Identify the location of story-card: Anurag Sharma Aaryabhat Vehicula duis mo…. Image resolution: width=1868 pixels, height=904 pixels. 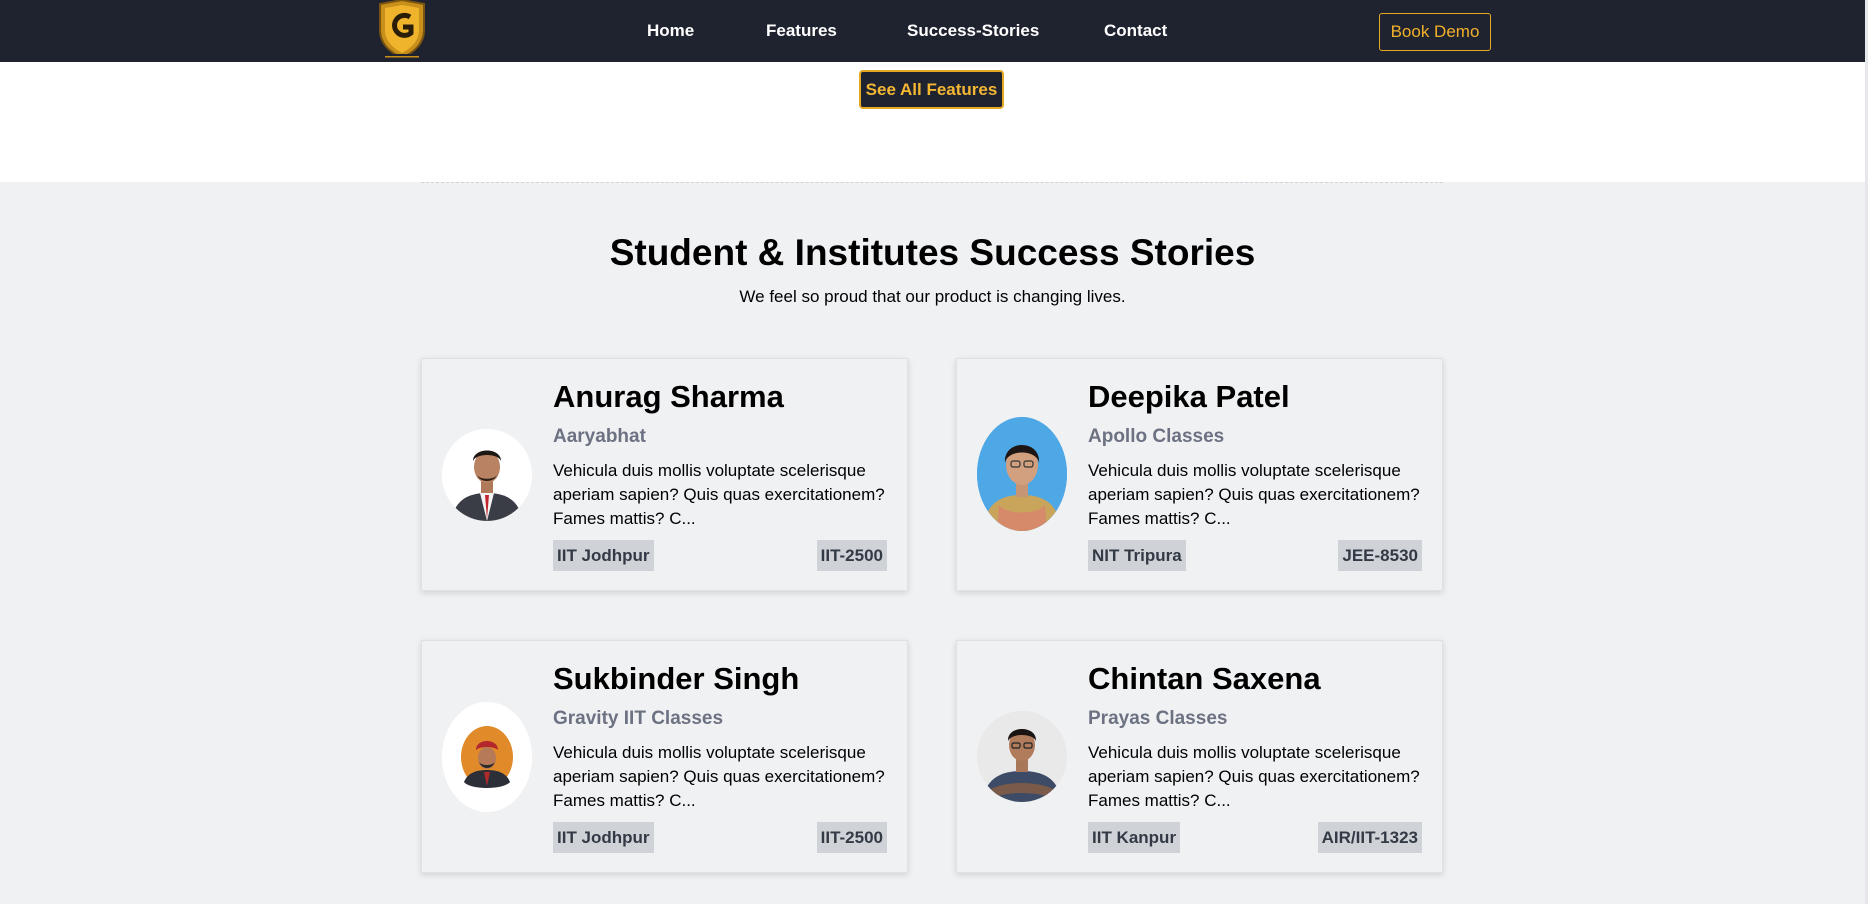
(664, 474).